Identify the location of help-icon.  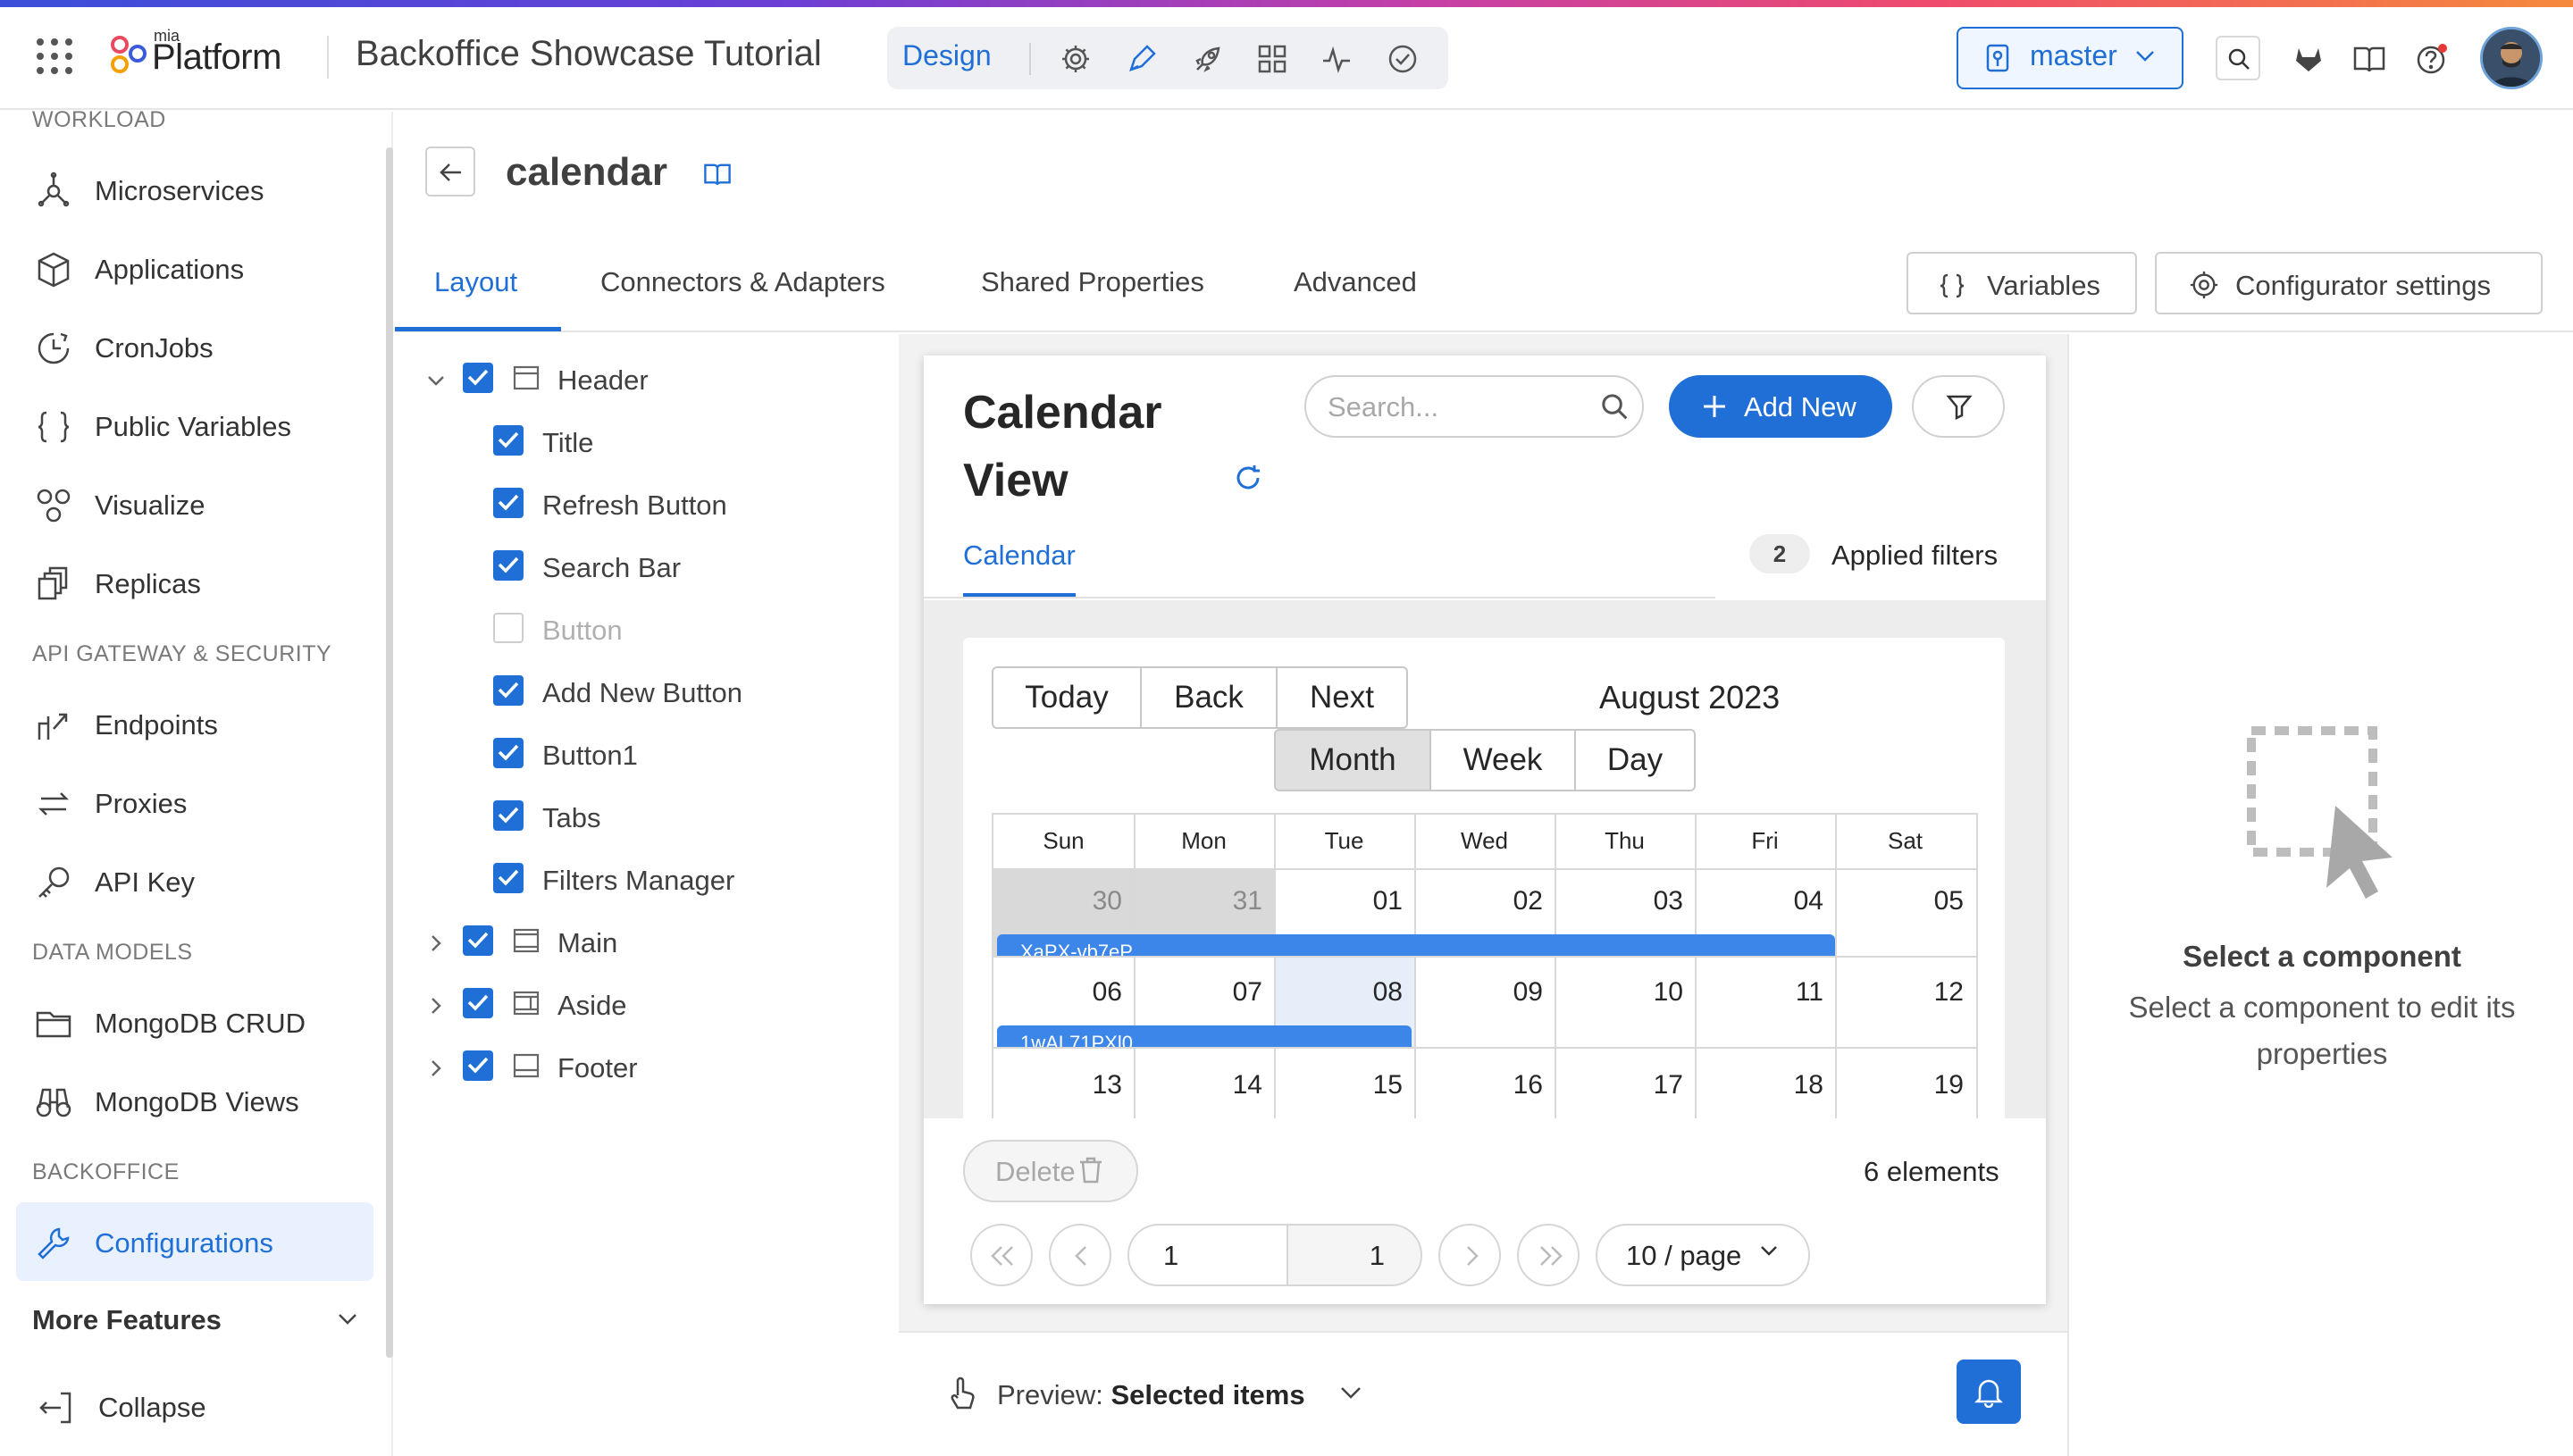
(2432, 59).